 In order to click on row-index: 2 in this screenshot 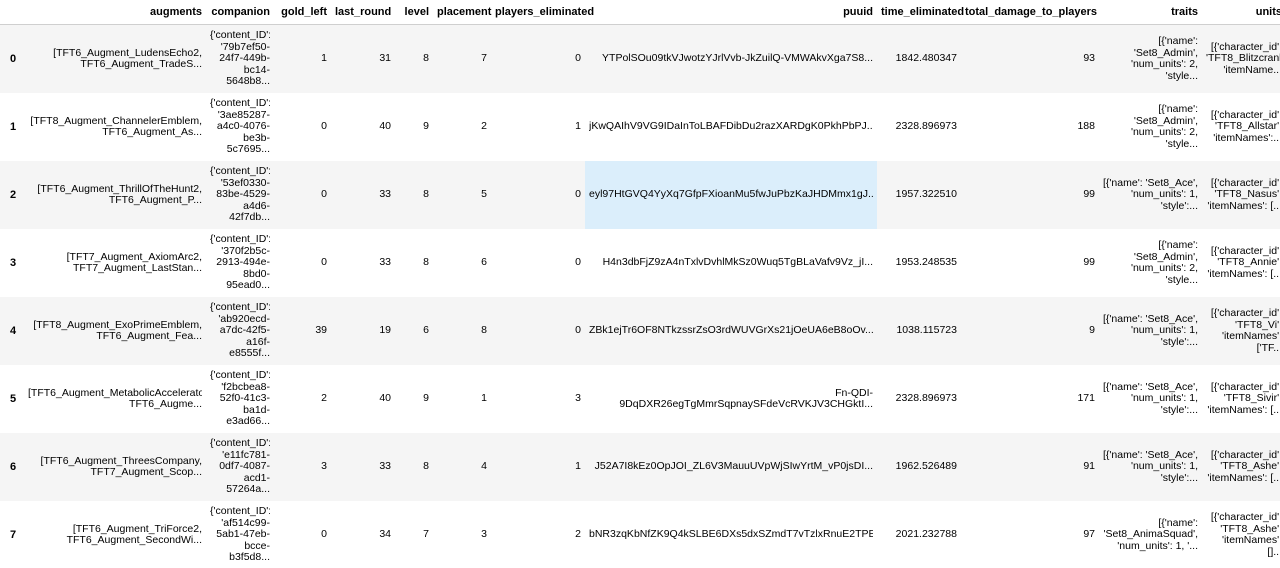, I will do `click(12, 195)`.